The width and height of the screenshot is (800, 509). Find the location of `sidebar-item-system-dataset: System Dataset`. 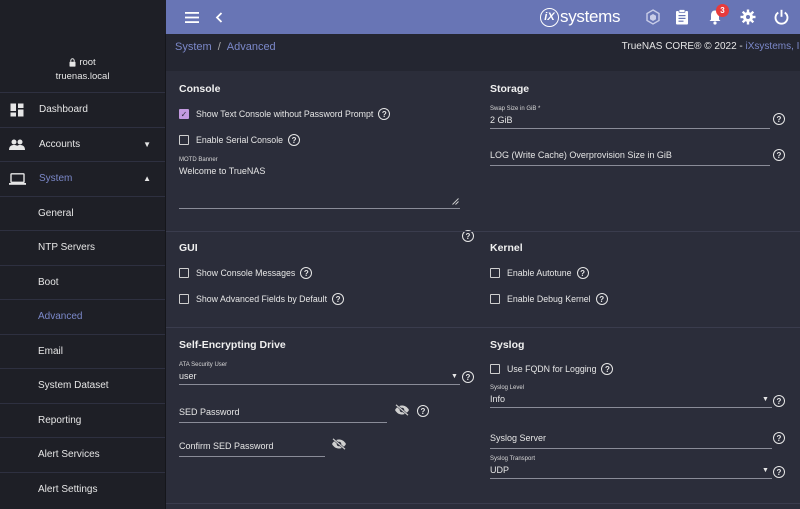

sidebar-item-system-dataset: System Dataset is located at coordinates (82, 385).